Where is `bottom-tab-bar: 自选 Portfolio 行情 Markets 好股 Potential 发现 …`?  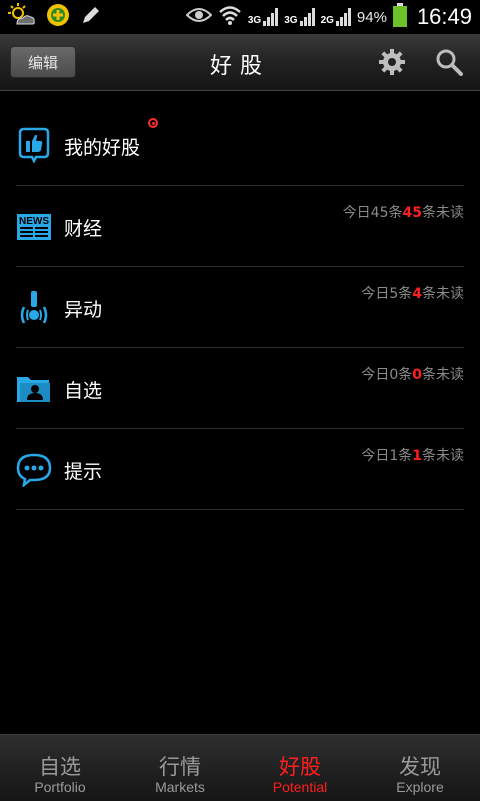 bottom-tab-bar: 自选 Portfolio 行情 Markets 好股 Potential 发现 … is located at coordinates (240, 767).